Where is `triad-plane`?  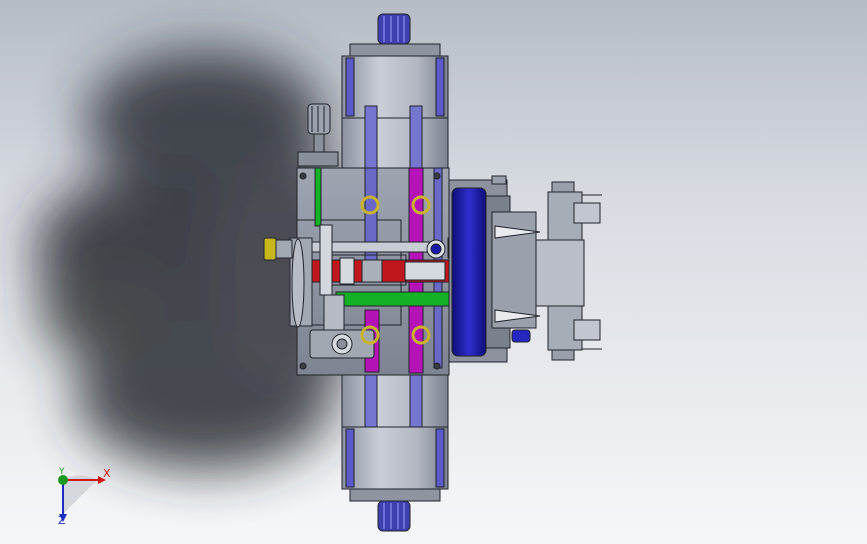
triad-plane is located at coordinates (80, 494).